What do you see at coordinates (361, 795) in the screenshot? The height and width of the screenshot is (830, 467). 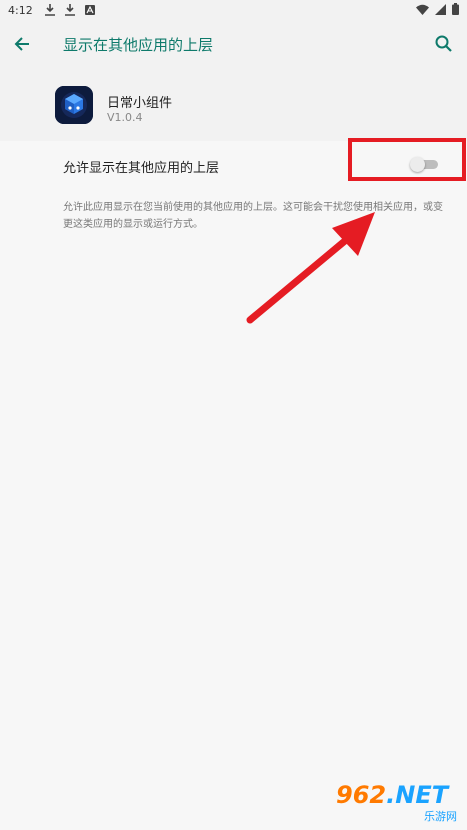 I see `watermark-number: 962` at bounding box center [361, 795].